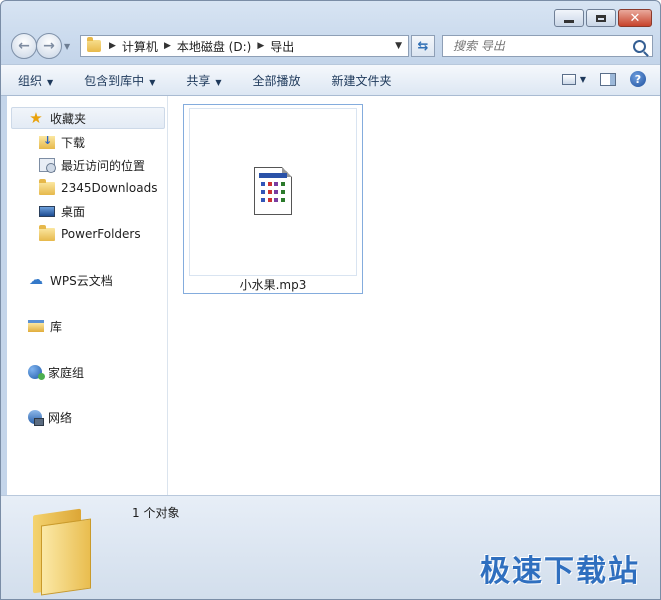 Image resolution: width=661 pixels, height=600 pixels. I want to click on caption-buttons: ✕, so click(603, 18).